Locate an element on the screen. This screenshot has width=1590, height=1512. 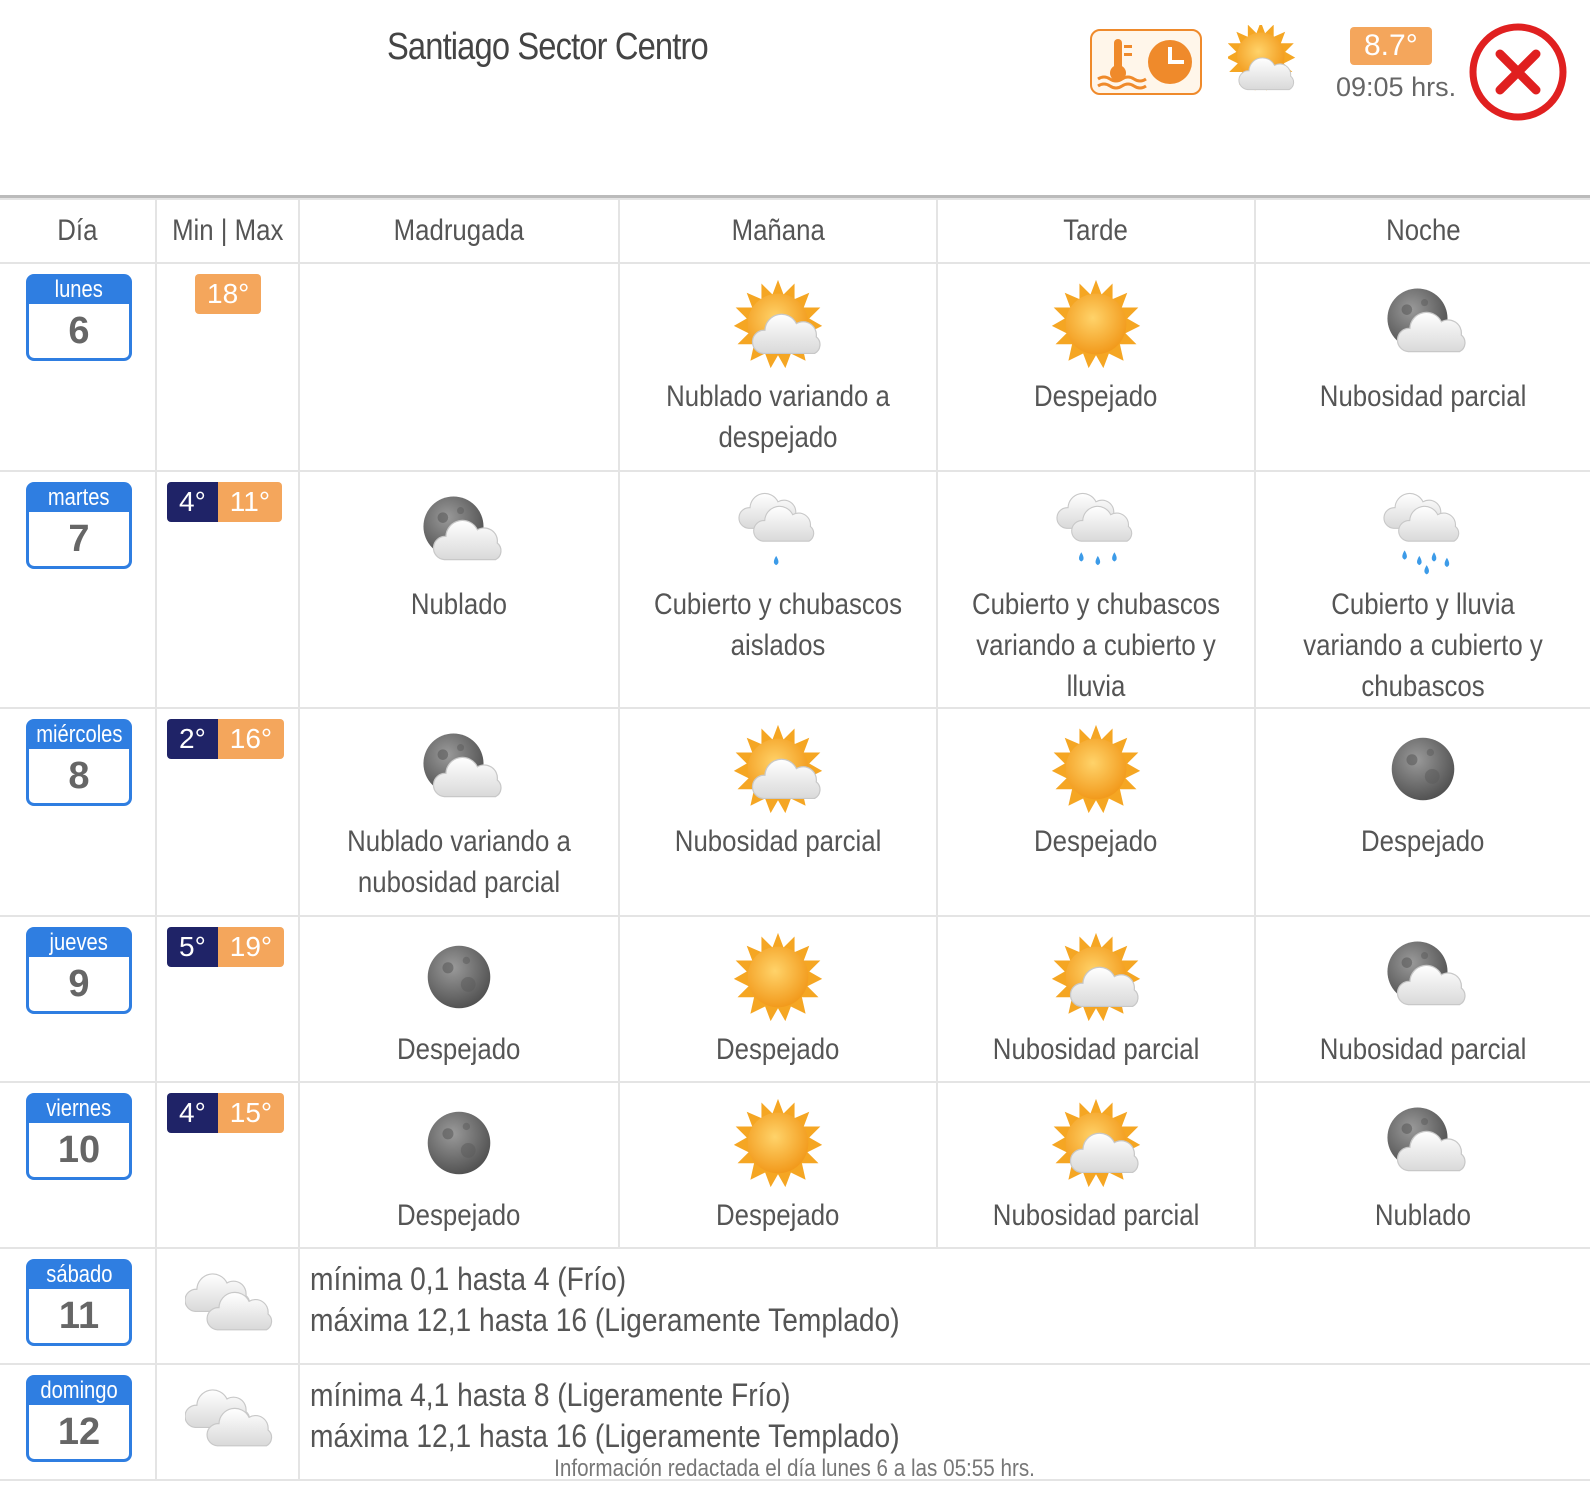
max-temp: 11° is located at coordinates (250, 502).